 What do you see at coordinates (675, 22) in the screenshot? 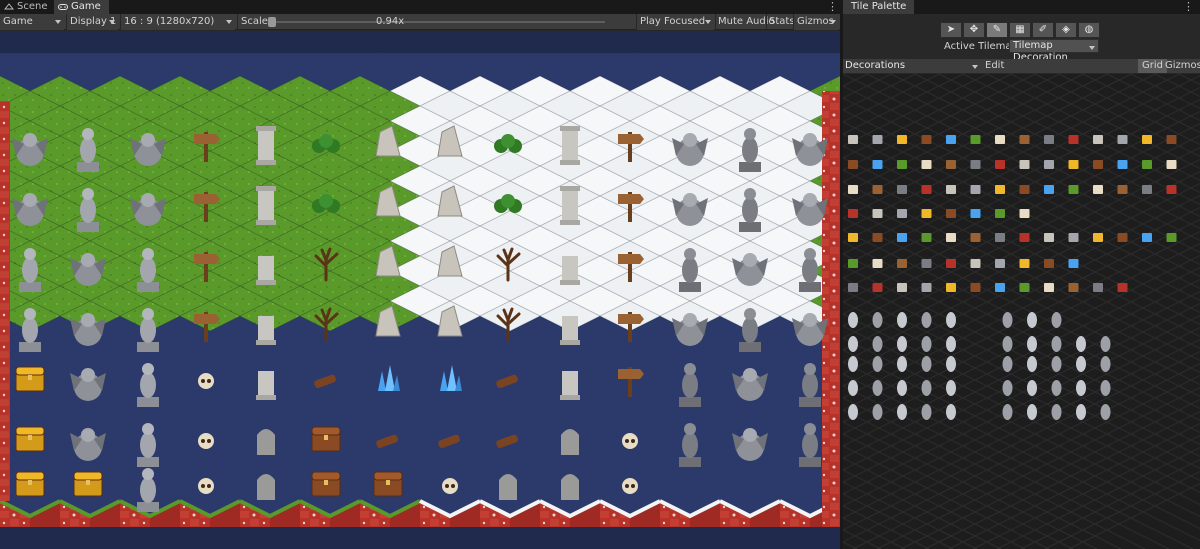
I see `play-mode-dropdown: Play Focused` at bounding box center [675, 22].